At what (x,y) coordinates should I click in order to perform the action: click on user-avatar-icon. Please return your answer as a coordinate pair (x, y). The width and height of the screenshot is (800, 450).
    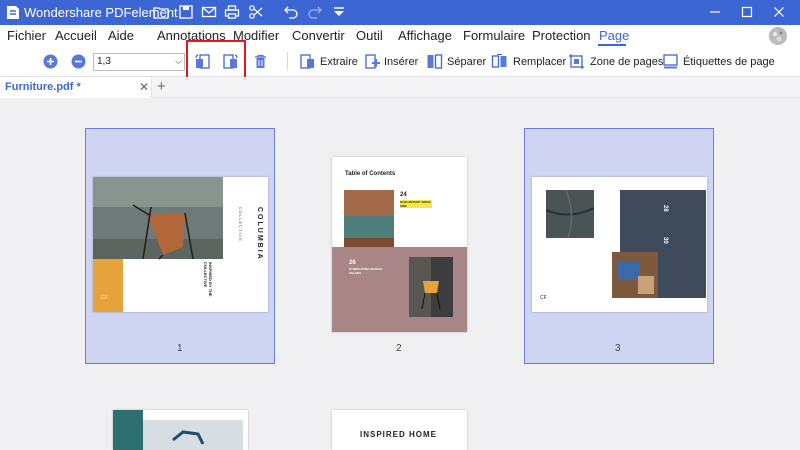
    Looking at the image, I should click on (778, 36).